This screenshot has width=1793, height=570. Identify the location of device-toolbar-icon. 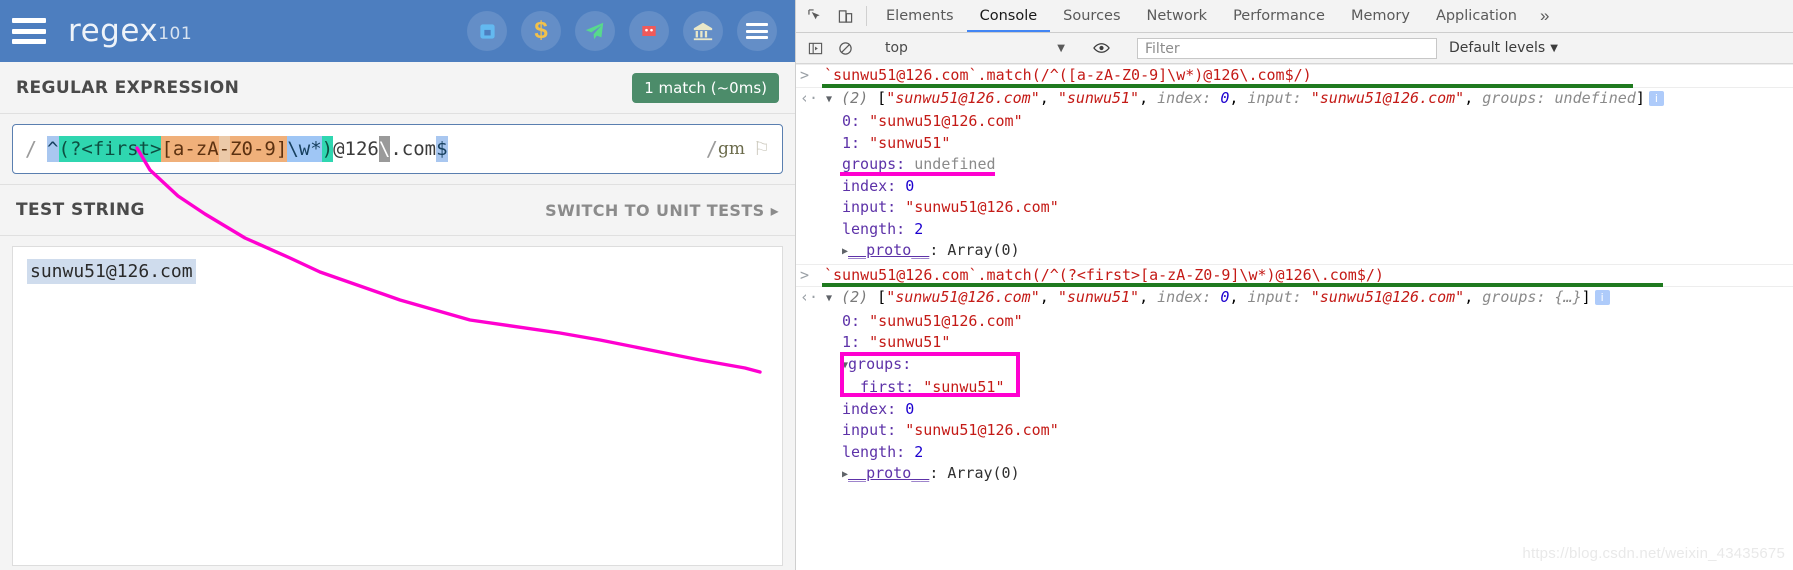
(845, 16).